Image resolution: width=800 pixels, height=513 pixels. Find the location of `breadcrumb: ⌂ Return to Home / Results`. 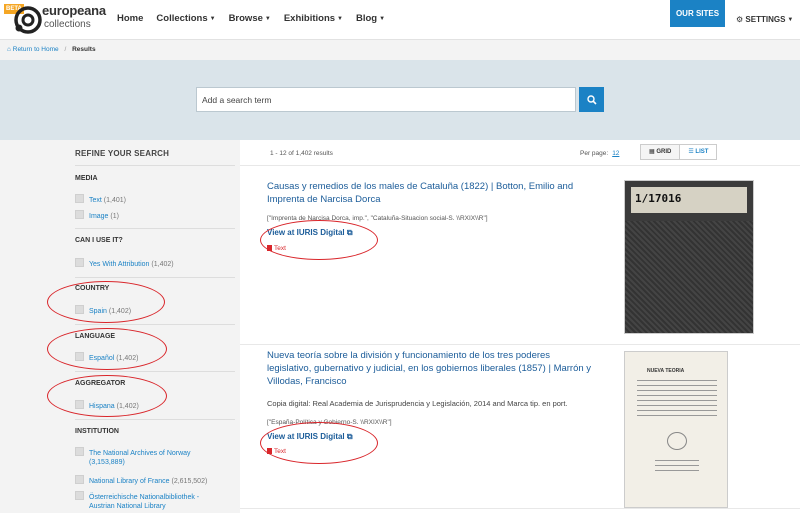

breadcrumb: ⌂ Return to Home / Results is located at coordinates (400, 50).